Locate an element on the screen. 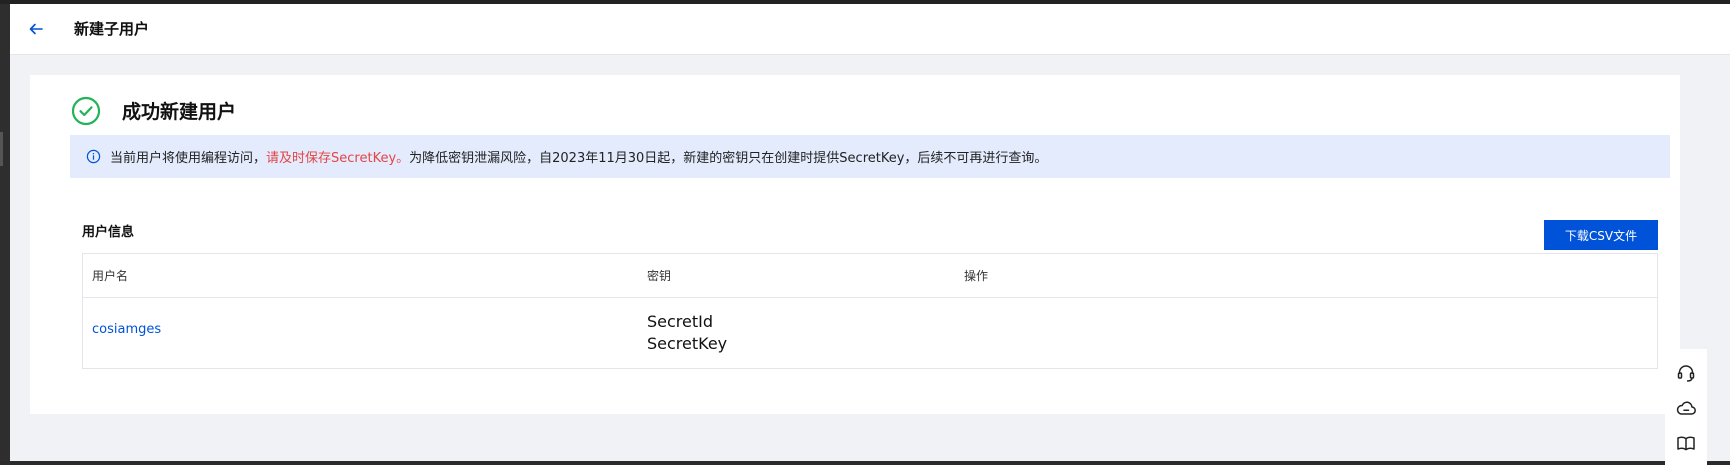  book-icon is located at coordinates (1686, 443).